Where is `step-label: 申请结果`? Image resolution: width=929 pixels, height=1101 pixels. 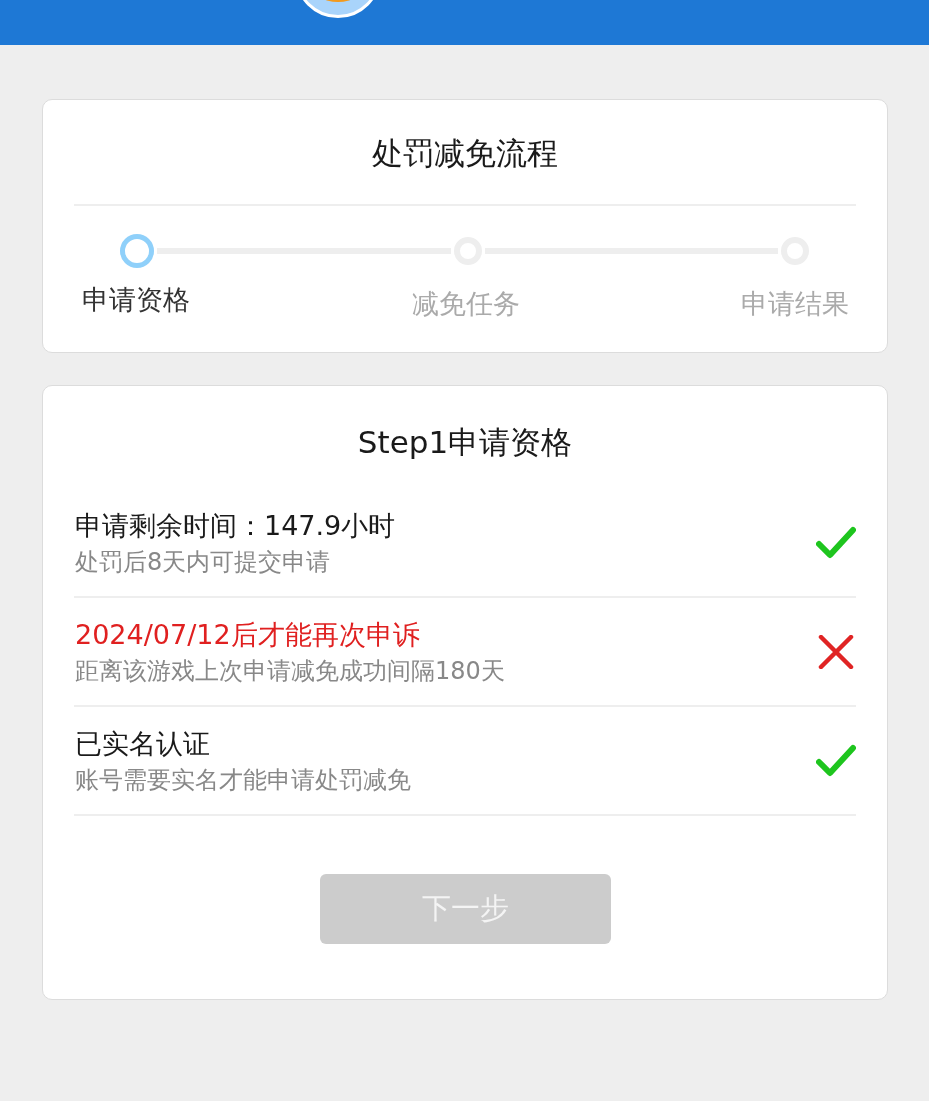
step-label: 申请结果 is located at coordinates (795, 304).